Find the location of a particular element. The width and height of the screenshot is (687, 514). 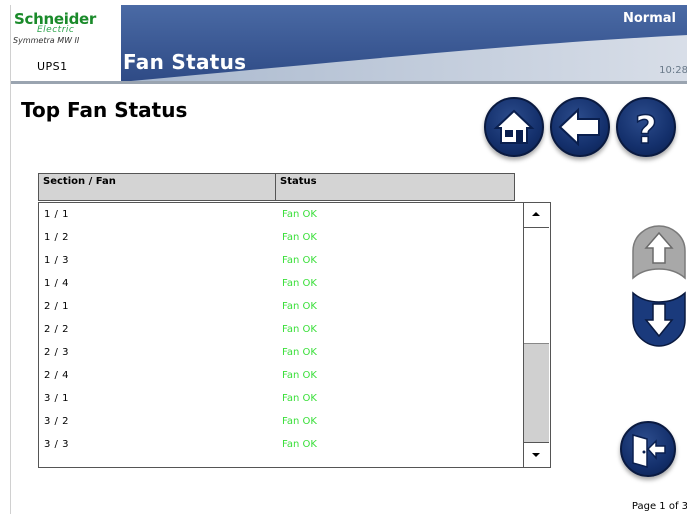

fan-id-cell: 1 / 1 is located at coordinates (56, 214).